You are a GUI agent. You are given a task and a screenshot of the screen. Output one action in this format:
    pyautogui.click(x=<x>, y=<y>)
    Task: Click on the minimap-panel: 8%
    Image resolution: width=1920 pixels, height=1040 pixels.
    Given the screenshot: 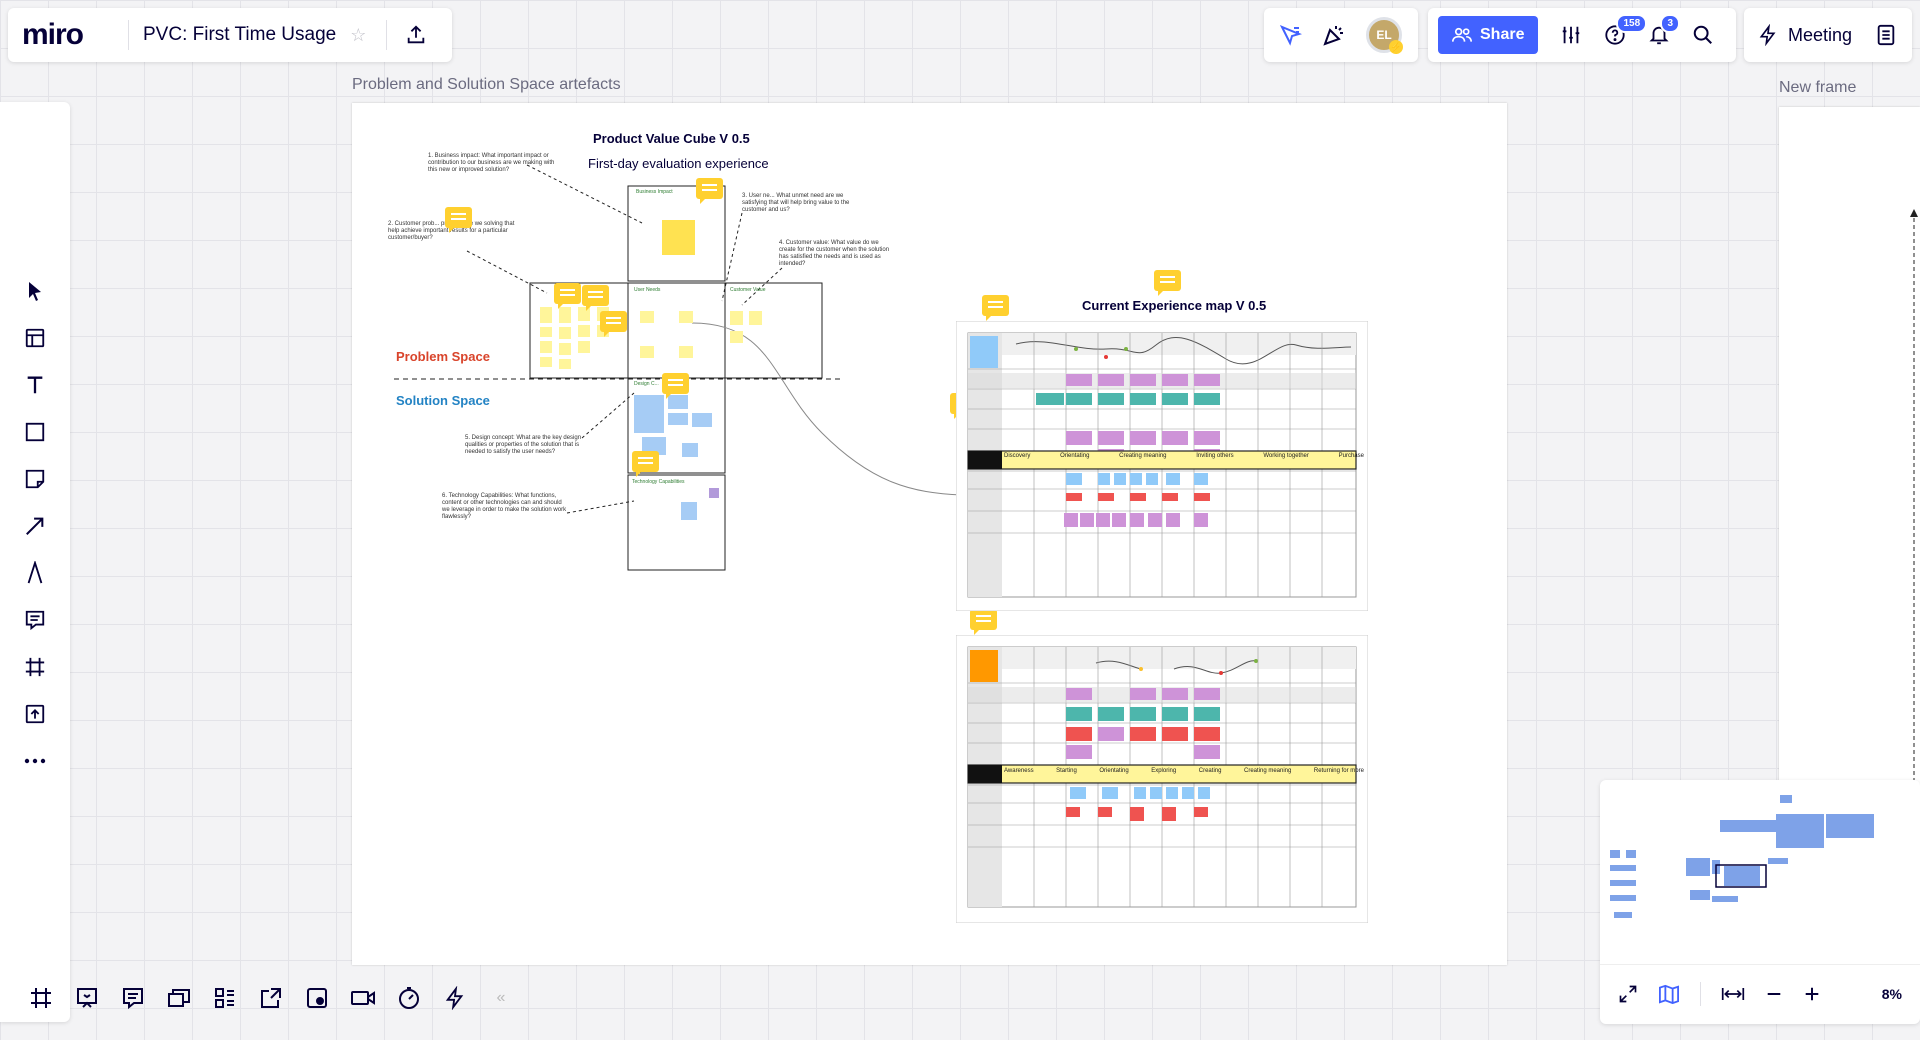 What is the action you would take?
    pyautogui.click(x=1760, y=902)
    